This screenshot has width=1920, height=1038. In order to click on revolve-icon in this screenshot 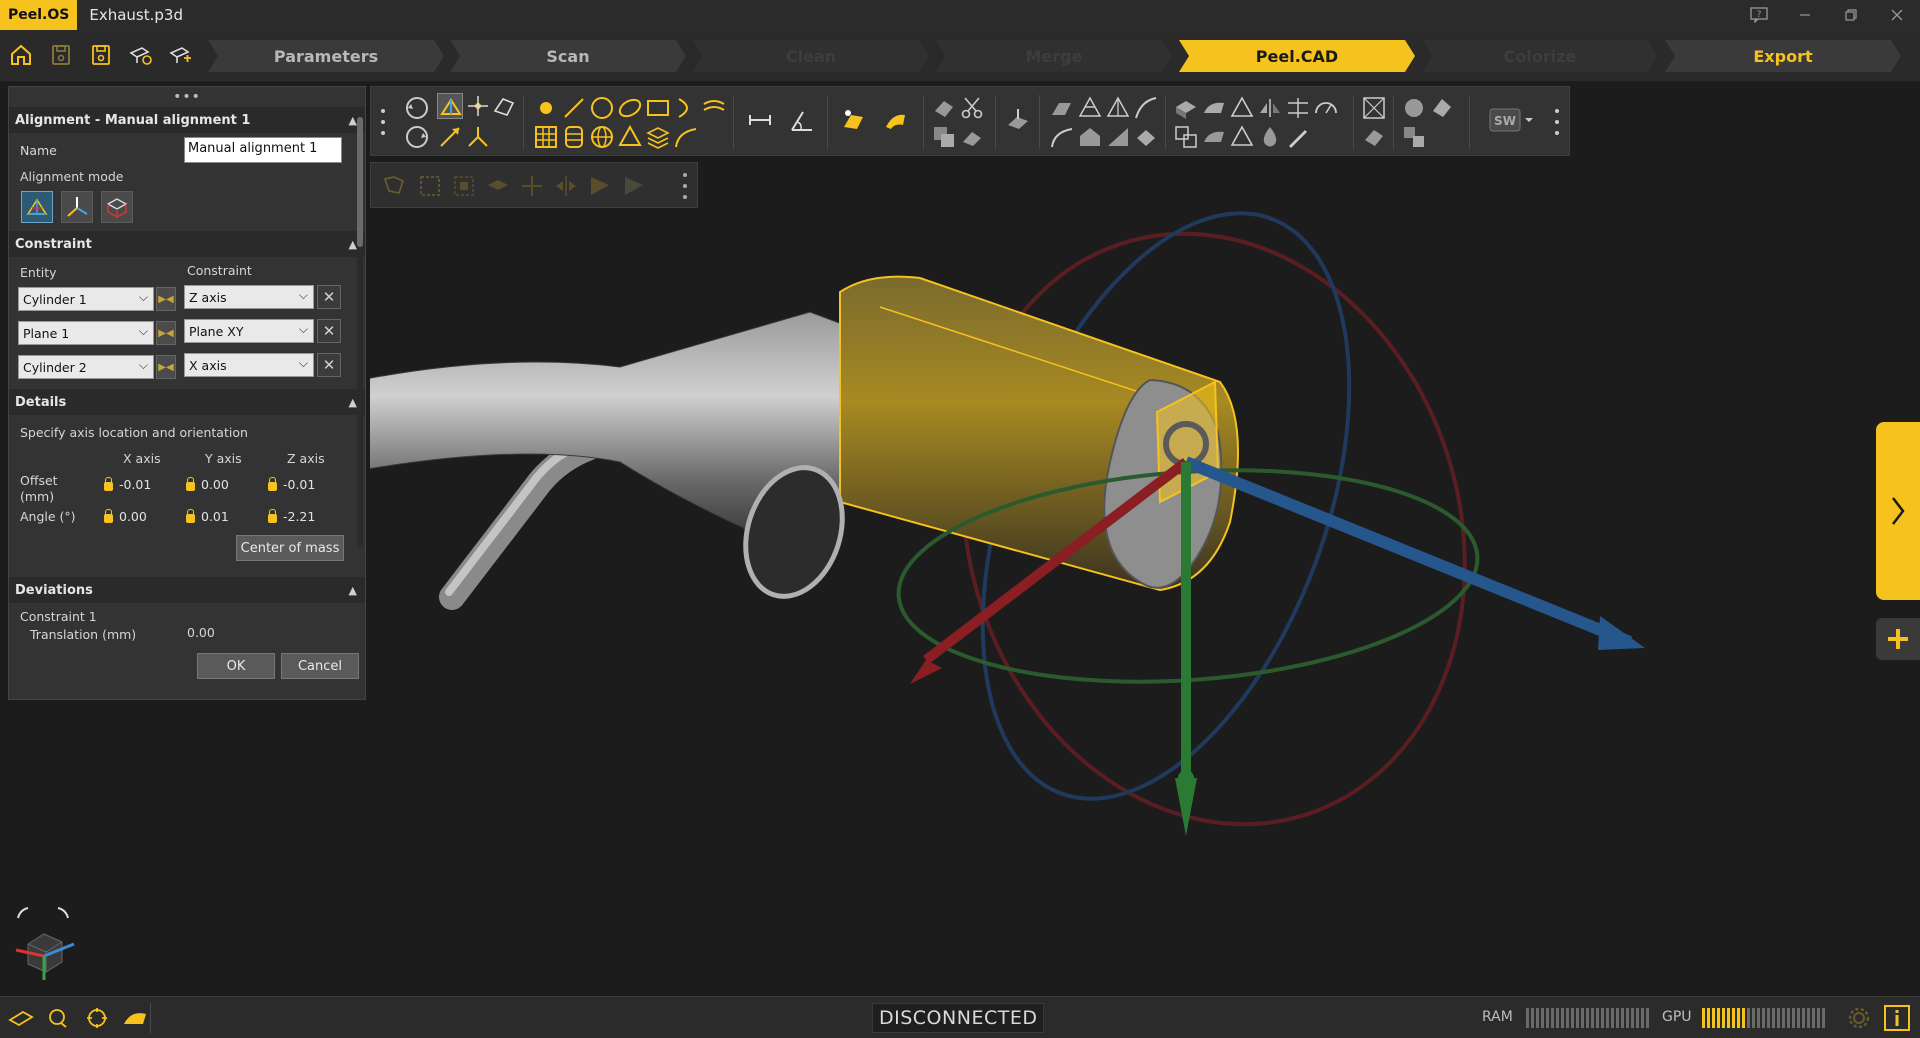, I will do `click(1062, 137)`.